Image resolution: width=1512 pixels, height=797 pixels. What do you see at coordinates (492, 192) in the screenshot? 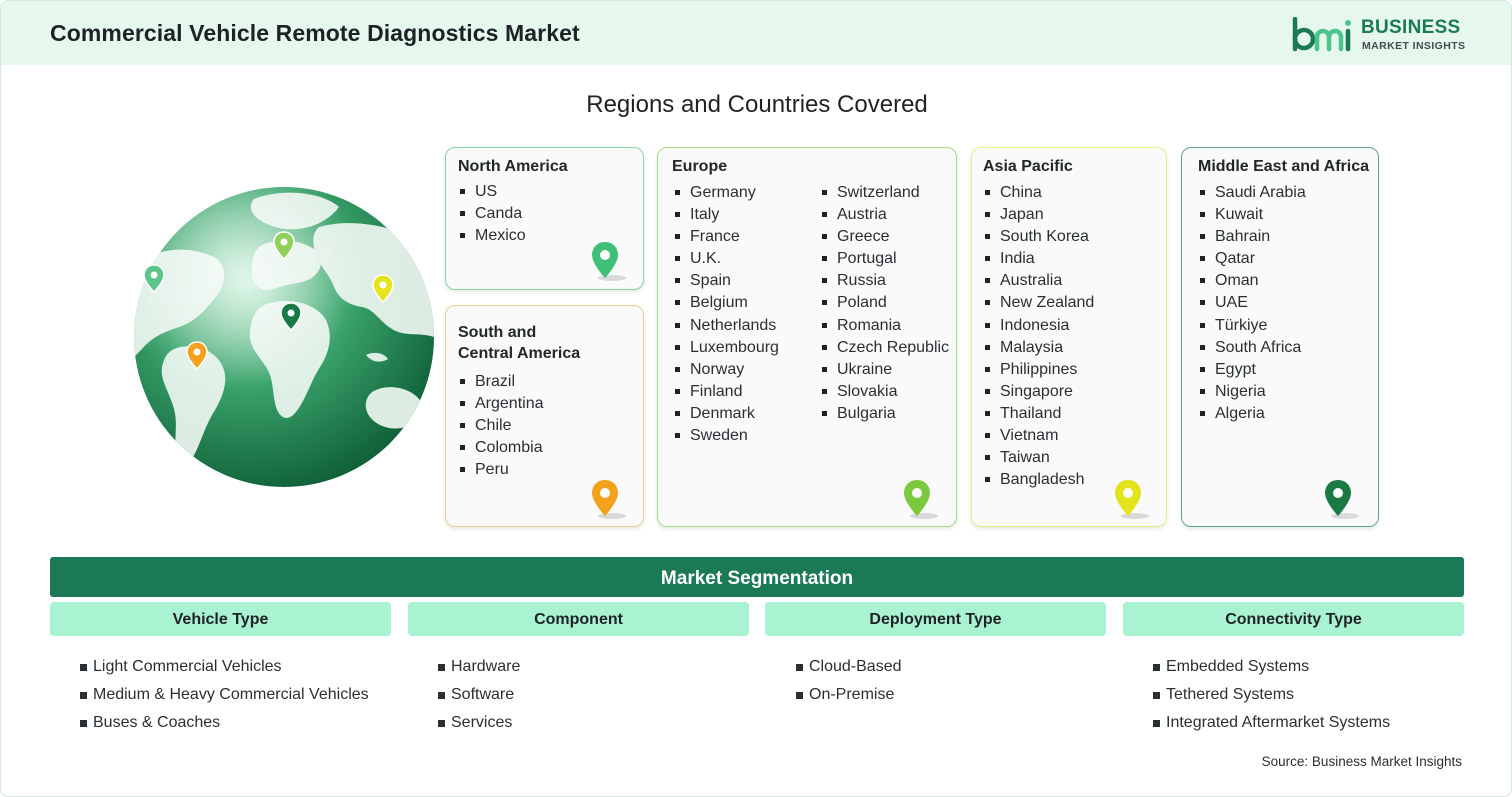
I see `country-item: US` at bounding box center [492, 192].